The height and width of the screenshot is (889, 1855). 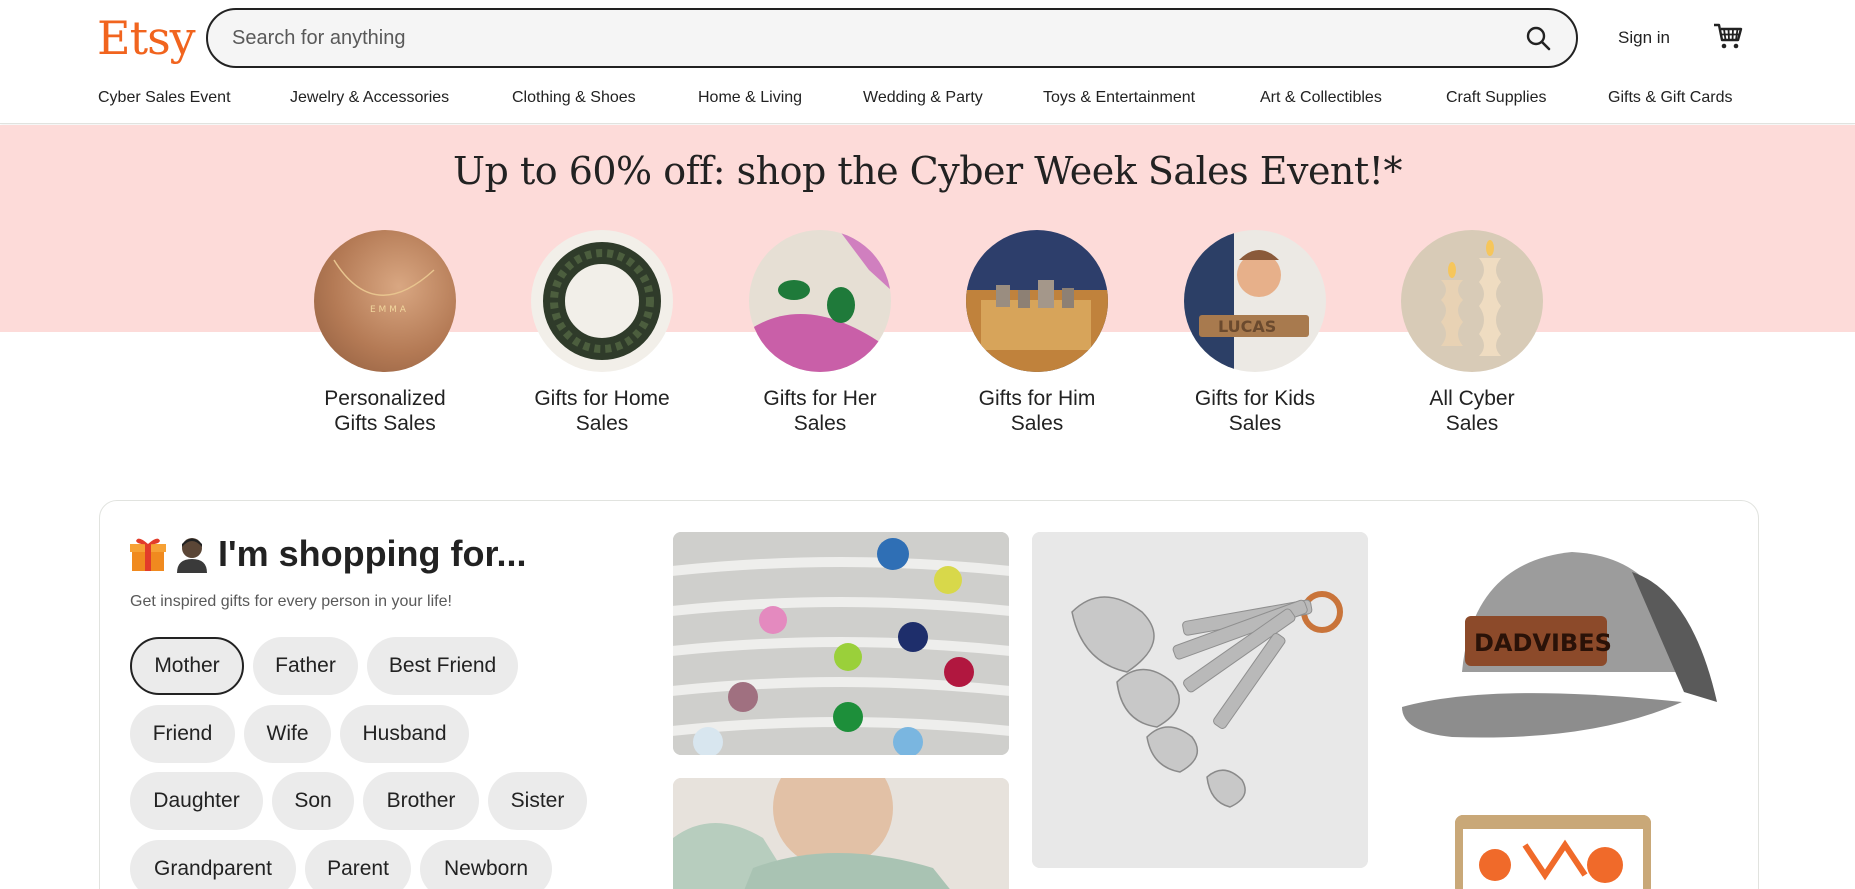 What do you see at coordinates (858, 38) in the screenshot?
I see `search-input` at bounding box center [858, 38].